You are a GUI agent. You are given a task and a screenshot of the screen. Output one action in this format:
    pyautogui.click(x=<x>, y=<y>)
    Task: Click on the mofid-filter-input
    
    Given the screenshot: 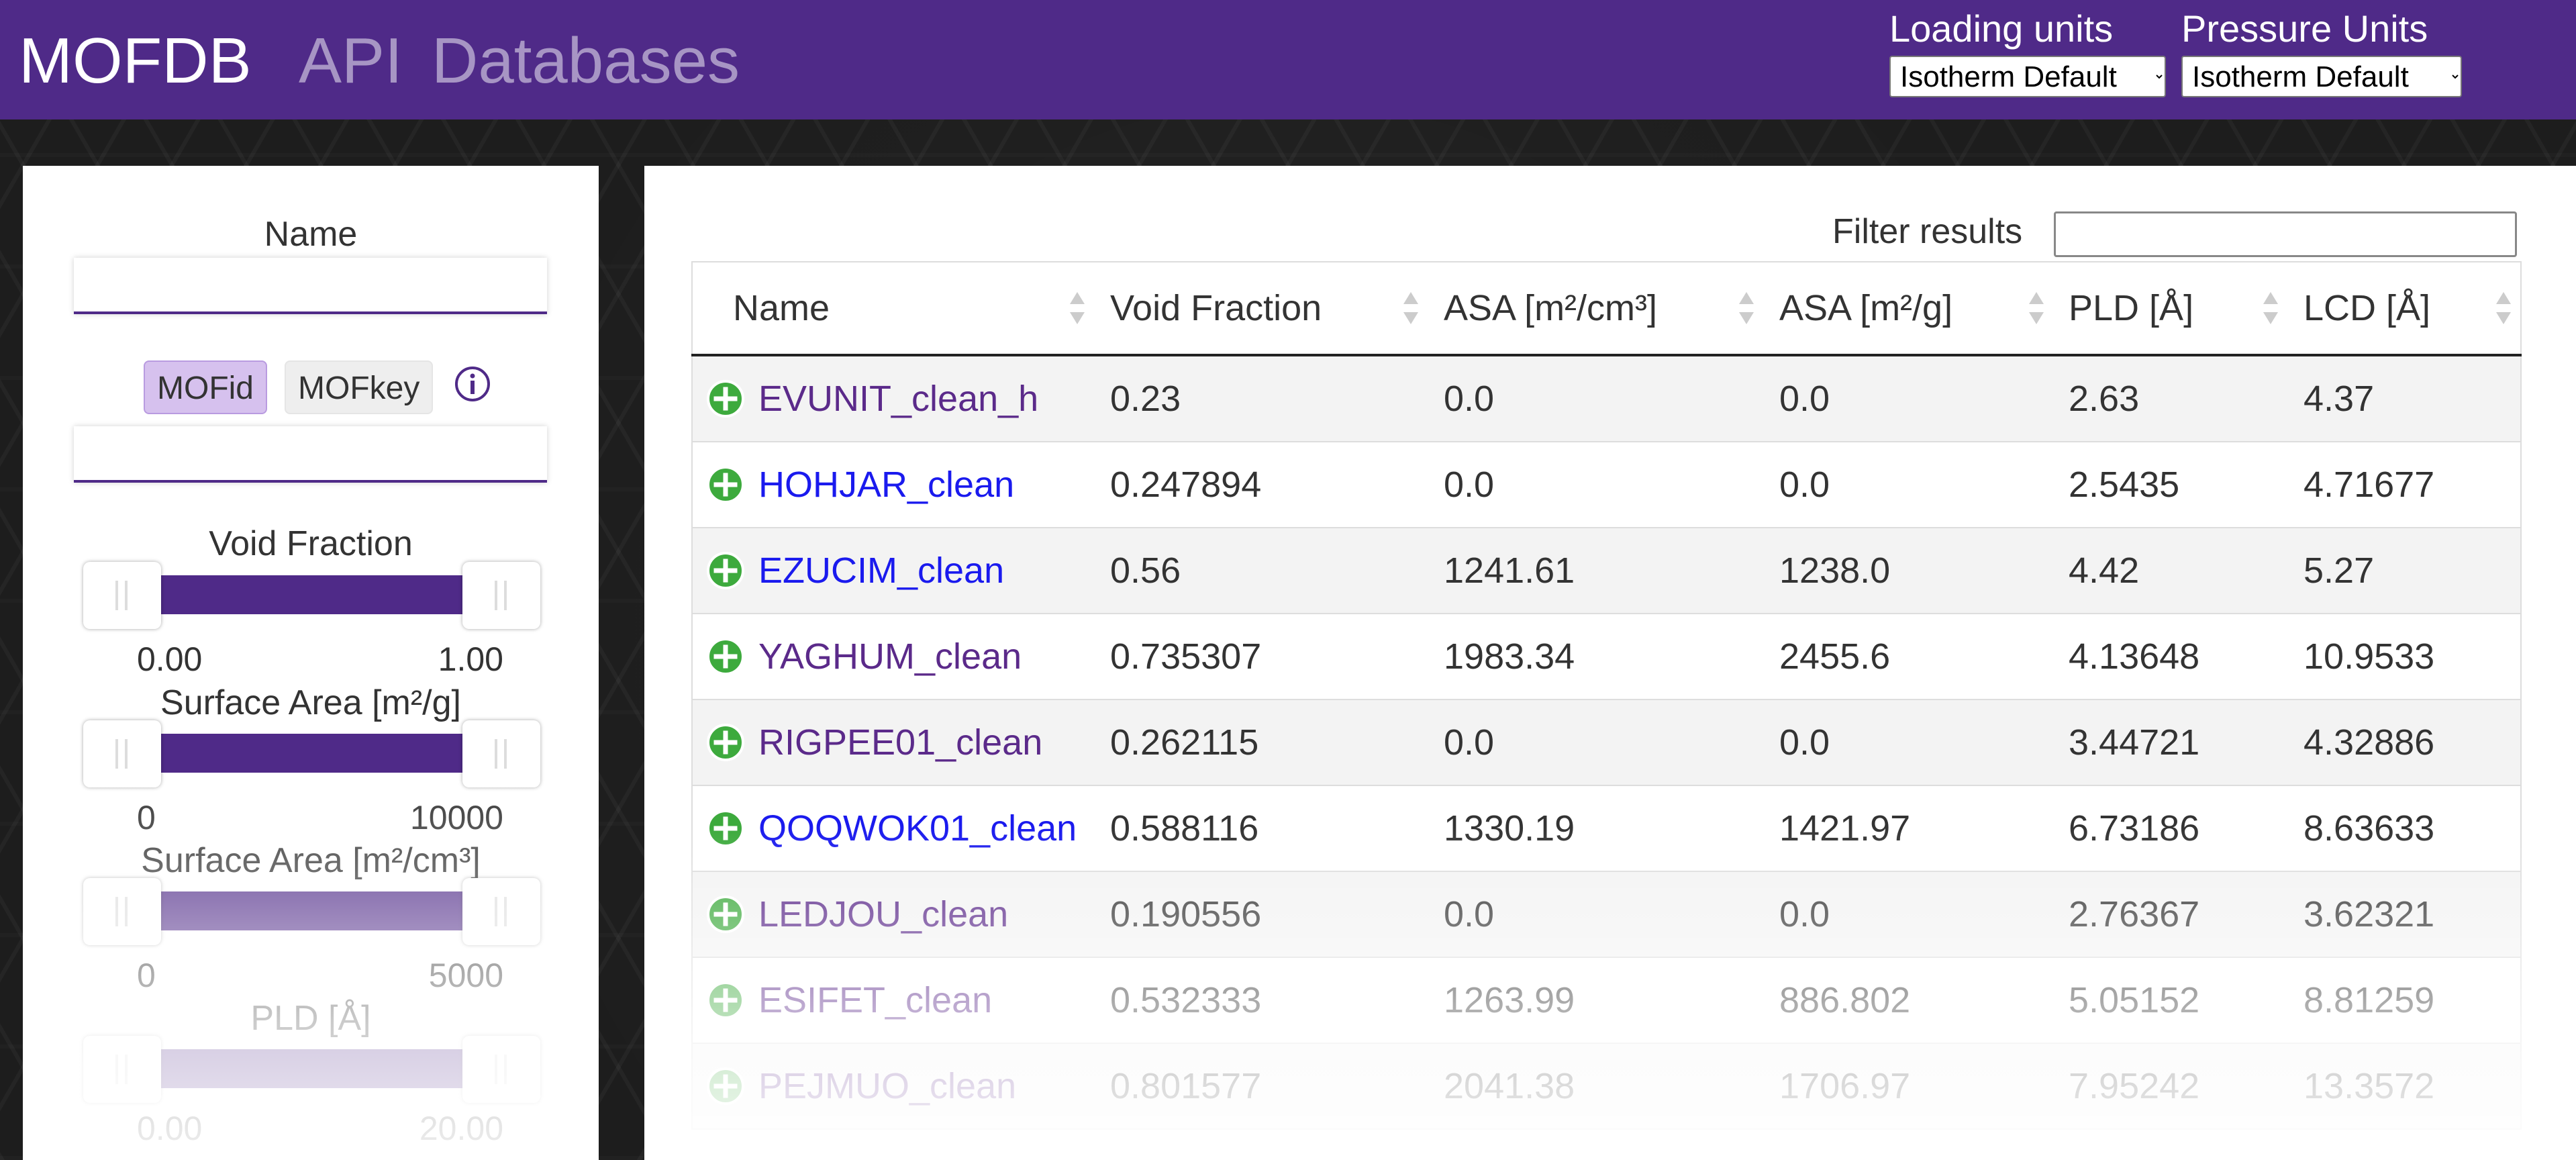 What is the action you would take?
    pyautogui.click(x=310, y=454)
    